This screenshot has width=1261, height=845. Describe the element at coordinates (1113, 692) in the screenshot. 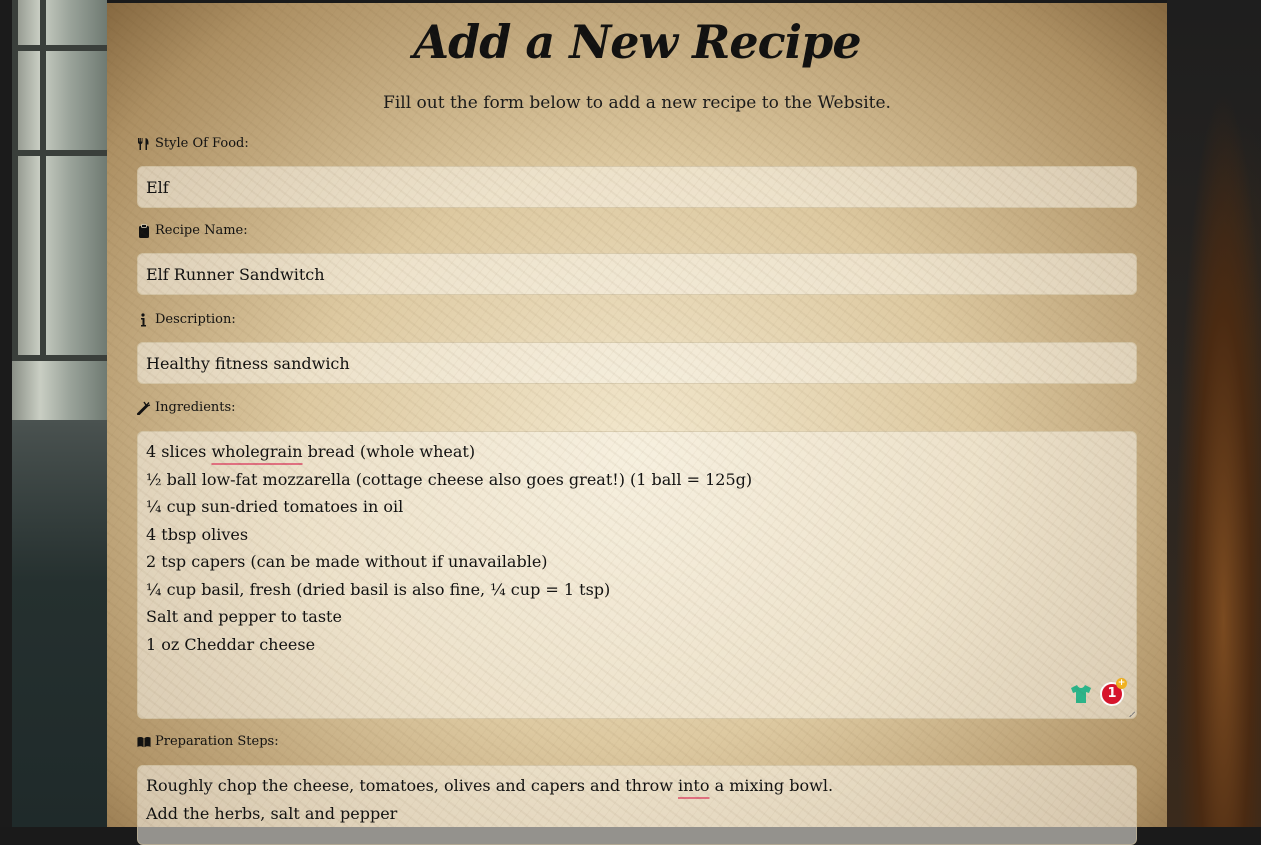

I see `extension-badge: 1 +` at that location.